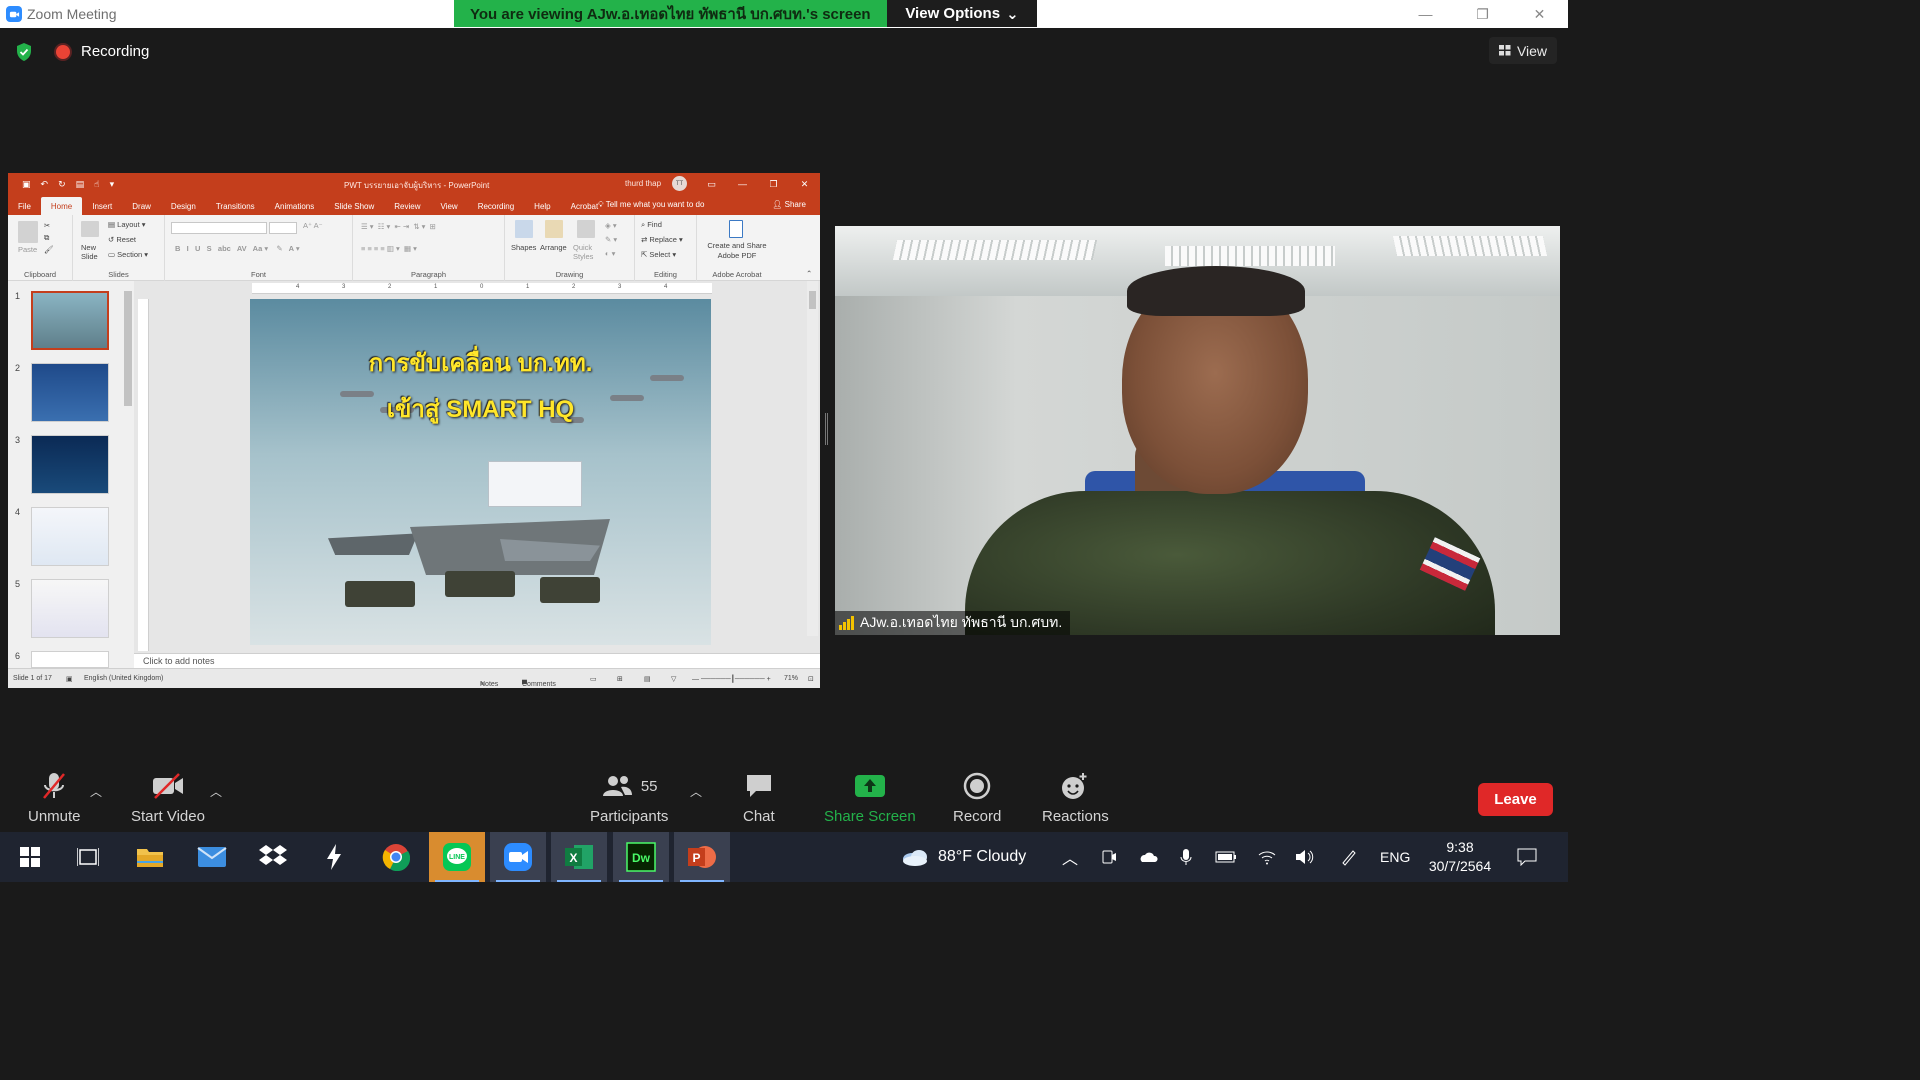 The width and height of the screenshot is (1920, 1080). Describe the element at coordinates (759, 796) in the screenshot. I see `chat-button: Chat` at that location.